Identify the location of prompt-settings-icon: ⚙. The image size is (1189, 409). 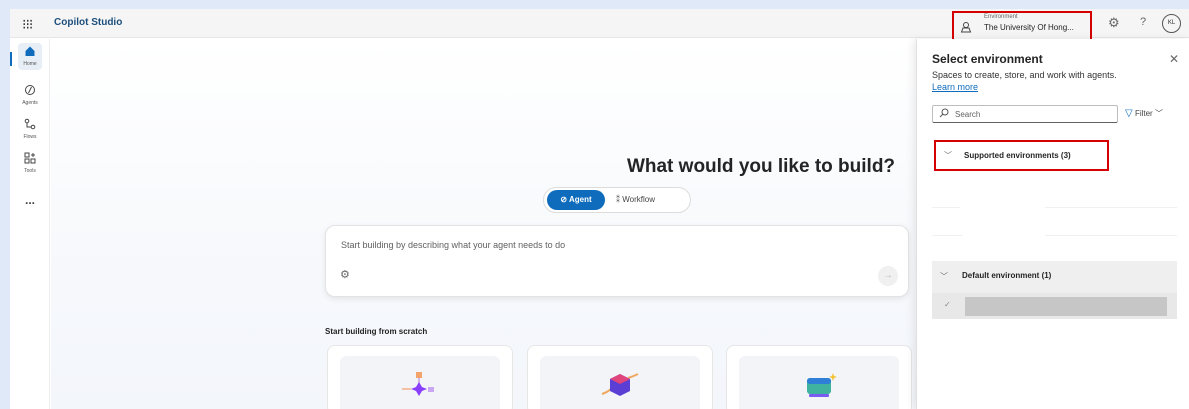
(345, 274).